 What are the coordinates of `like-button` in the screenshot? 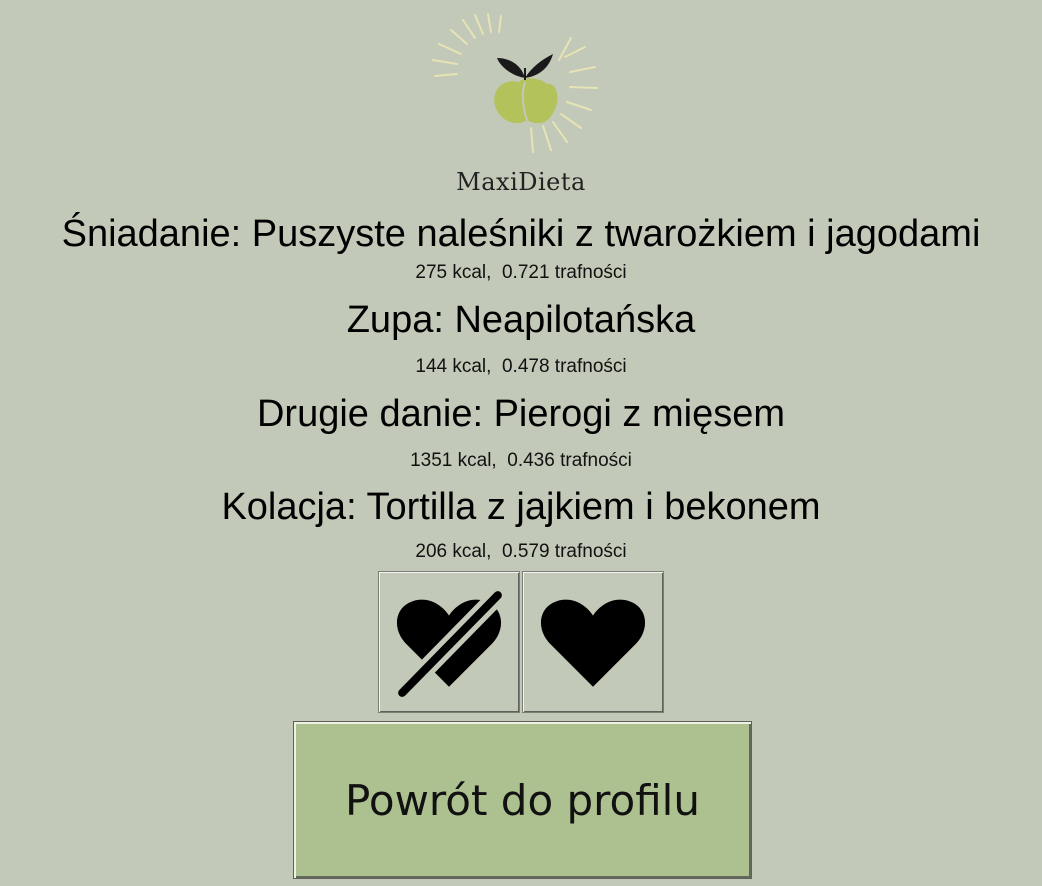 It's located at (593, 642).